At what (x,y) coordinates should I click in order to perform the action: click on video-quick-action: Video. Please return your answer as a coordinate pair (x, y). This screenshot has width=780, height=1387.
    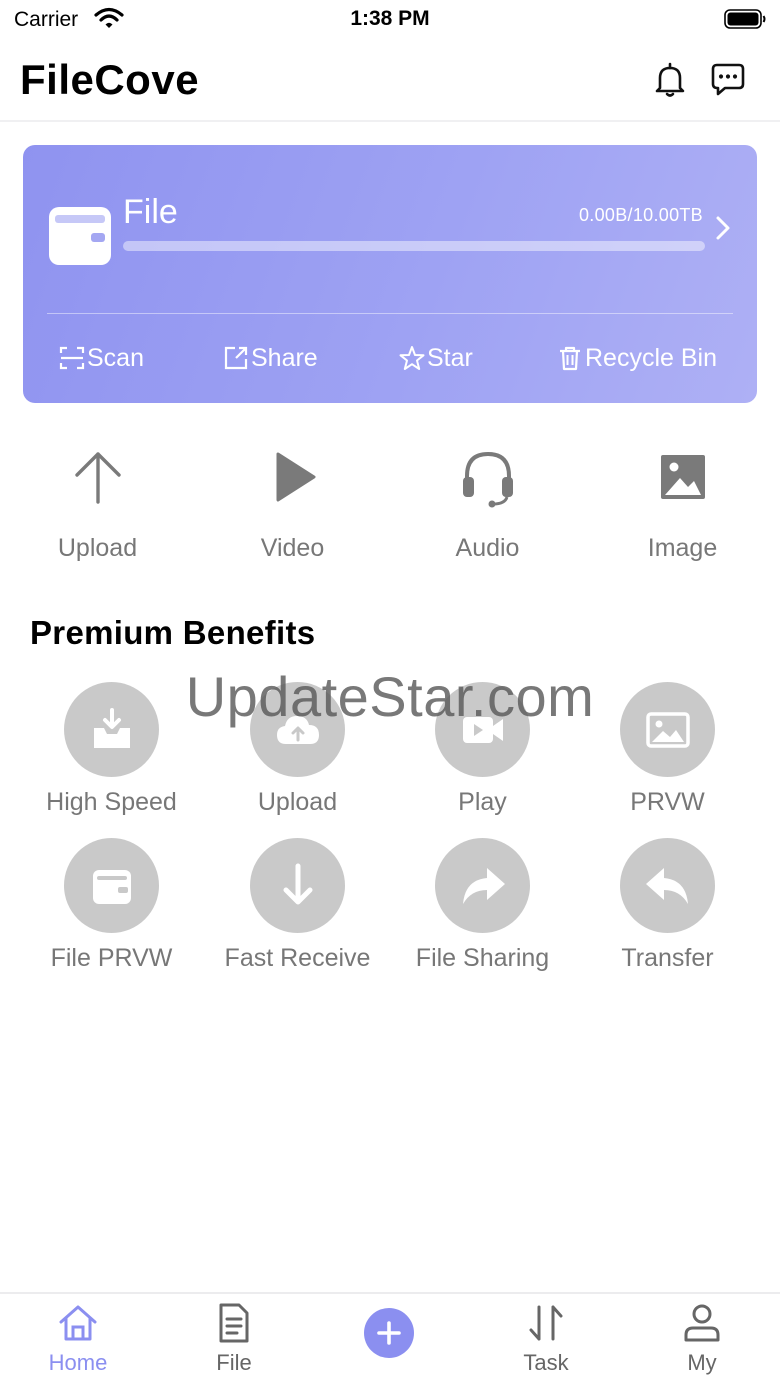
    Looking at the image, I should click on (292, 511).